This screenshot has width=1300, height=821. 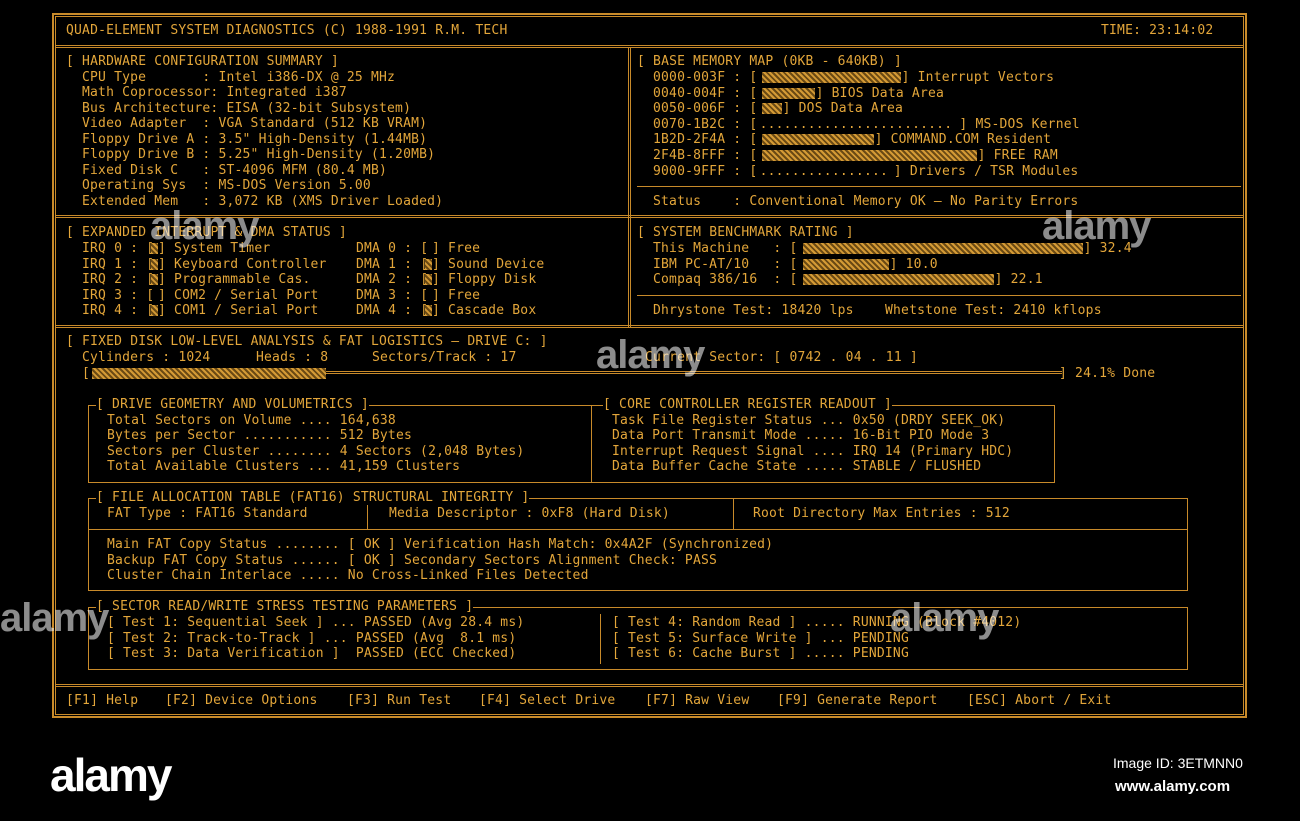 I want to click on divider-footer, so click(x=649, y=684).